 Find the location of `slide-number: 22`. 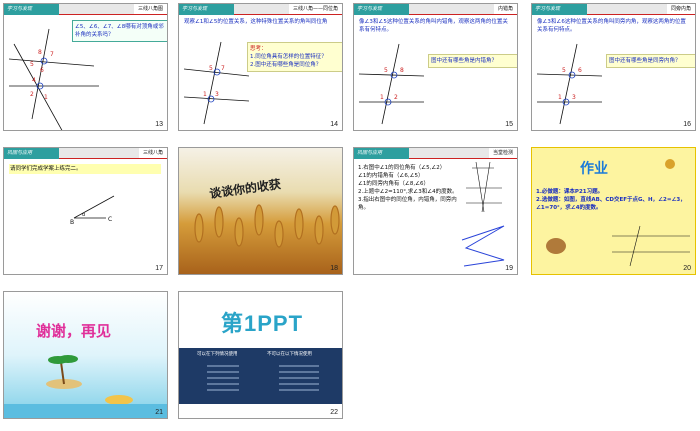

slide-number: 22 is located at coordinates (334, 412).